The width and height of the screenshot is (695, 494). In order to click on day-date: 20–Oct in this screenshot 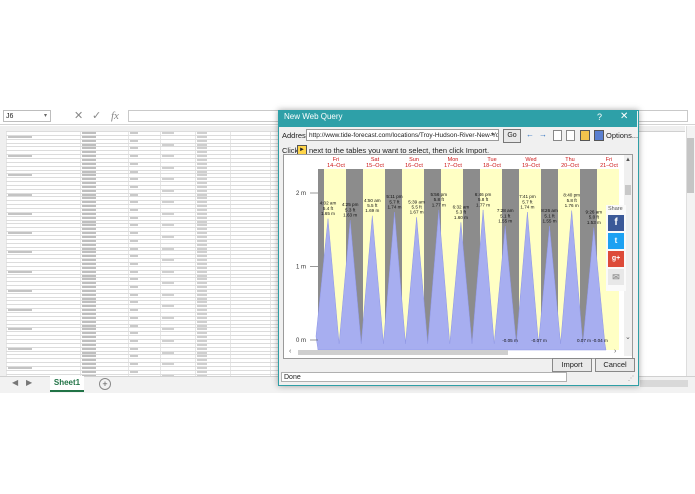, I will do `click(570, 166)`.